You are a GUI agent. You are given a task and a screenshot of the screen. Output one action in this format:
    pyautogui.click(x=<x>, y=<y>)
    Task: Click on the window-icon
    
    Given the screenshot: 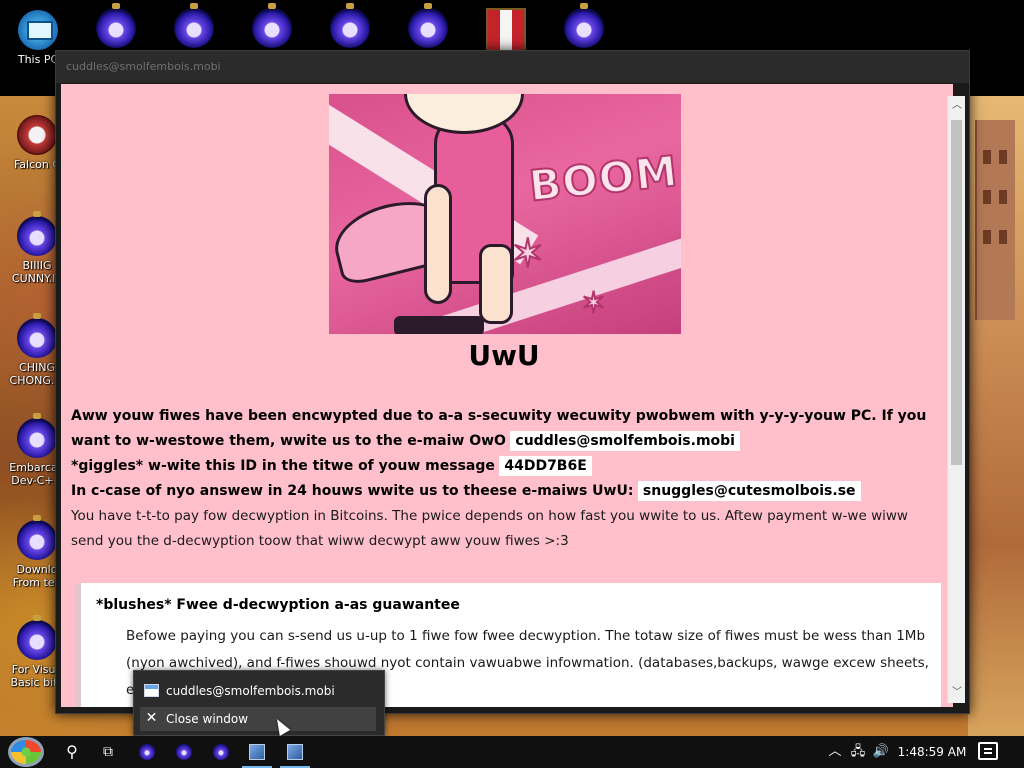 What is the action you would take?
    pyautogui.click(x=151, y=690)
    